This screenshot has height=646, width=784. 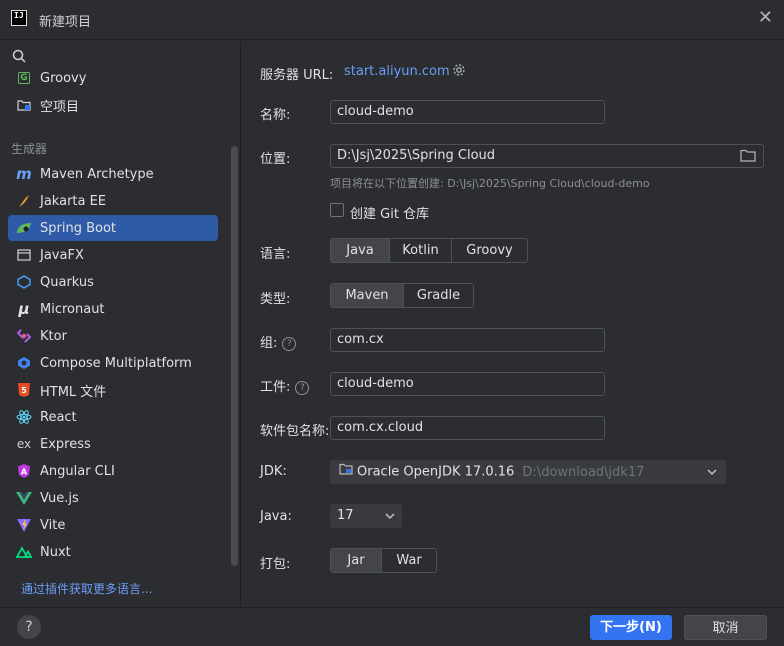 I want to click on group-field: com.cx, so click(x=467, y=340).